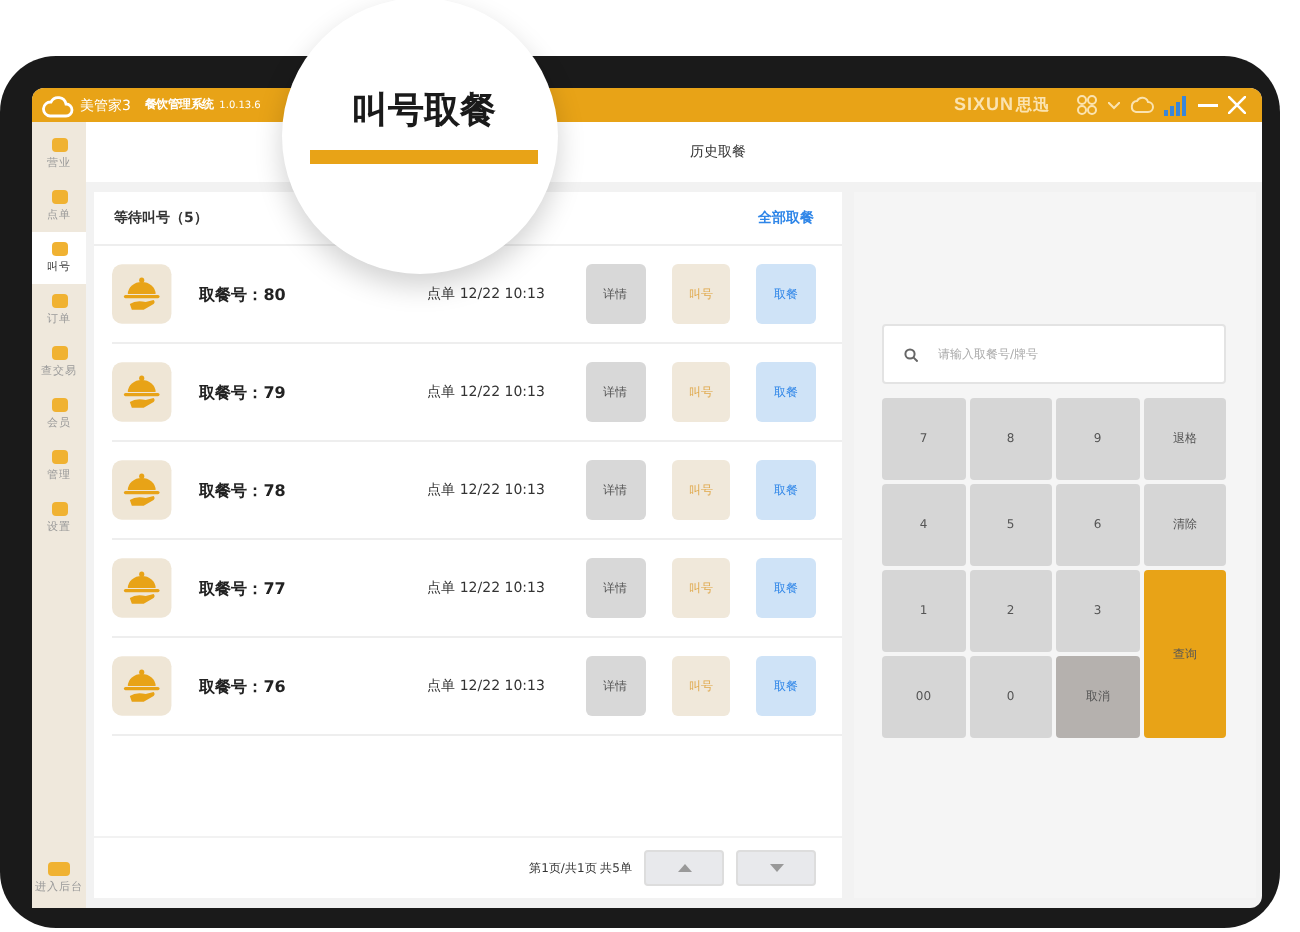 The width and height of the screenshot is (1300, 932). What do you see at coordinates (911, 355) in the screenshot?
I see `search-icon` at bounding box center [911, 355].